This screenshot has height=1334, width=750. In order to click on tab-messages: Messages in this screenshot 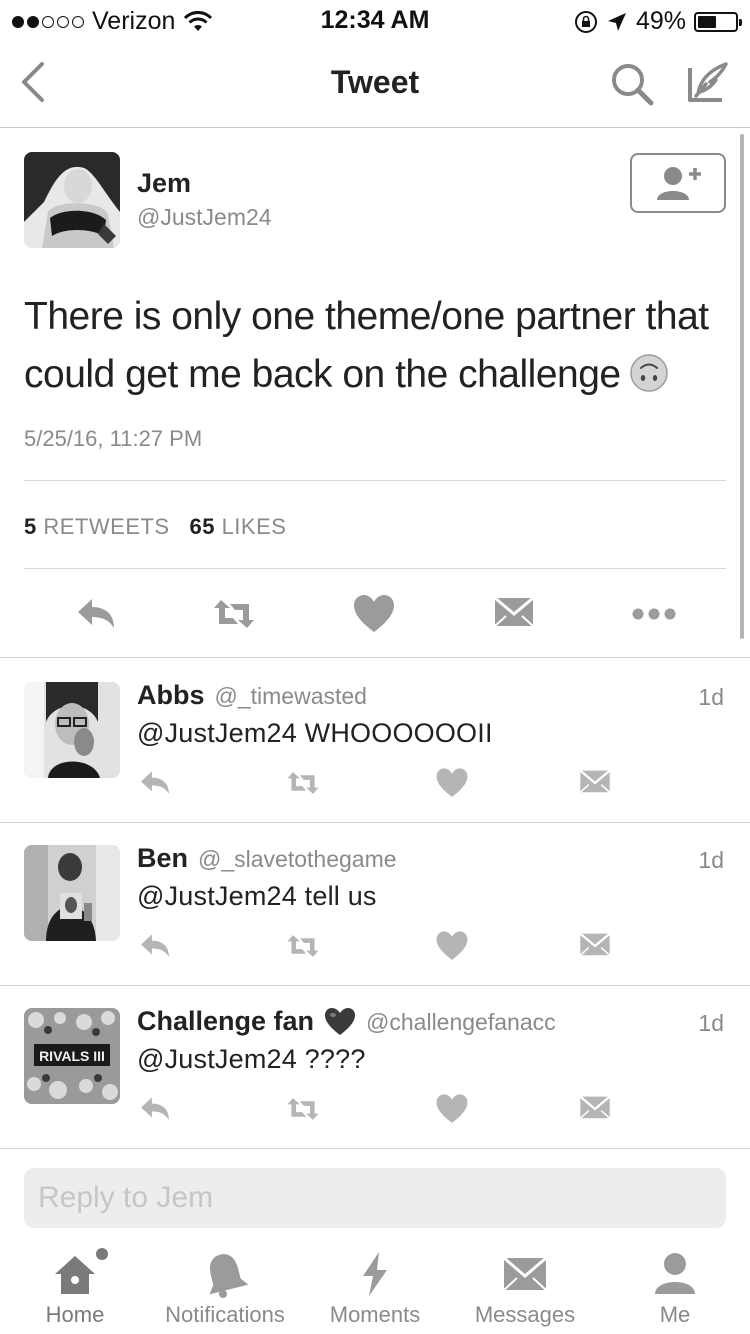, I will do `click(525, 1287)`.